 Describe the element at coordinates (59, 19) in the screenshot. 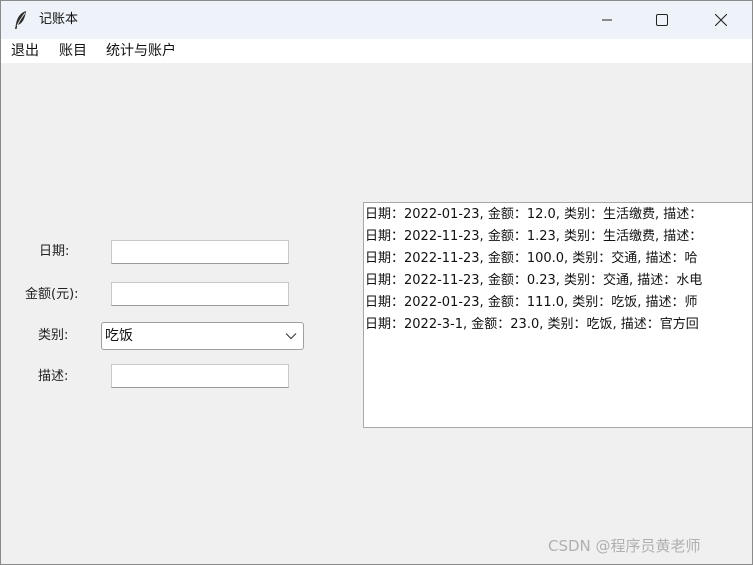

I see `window-title: 记账本` at that location.